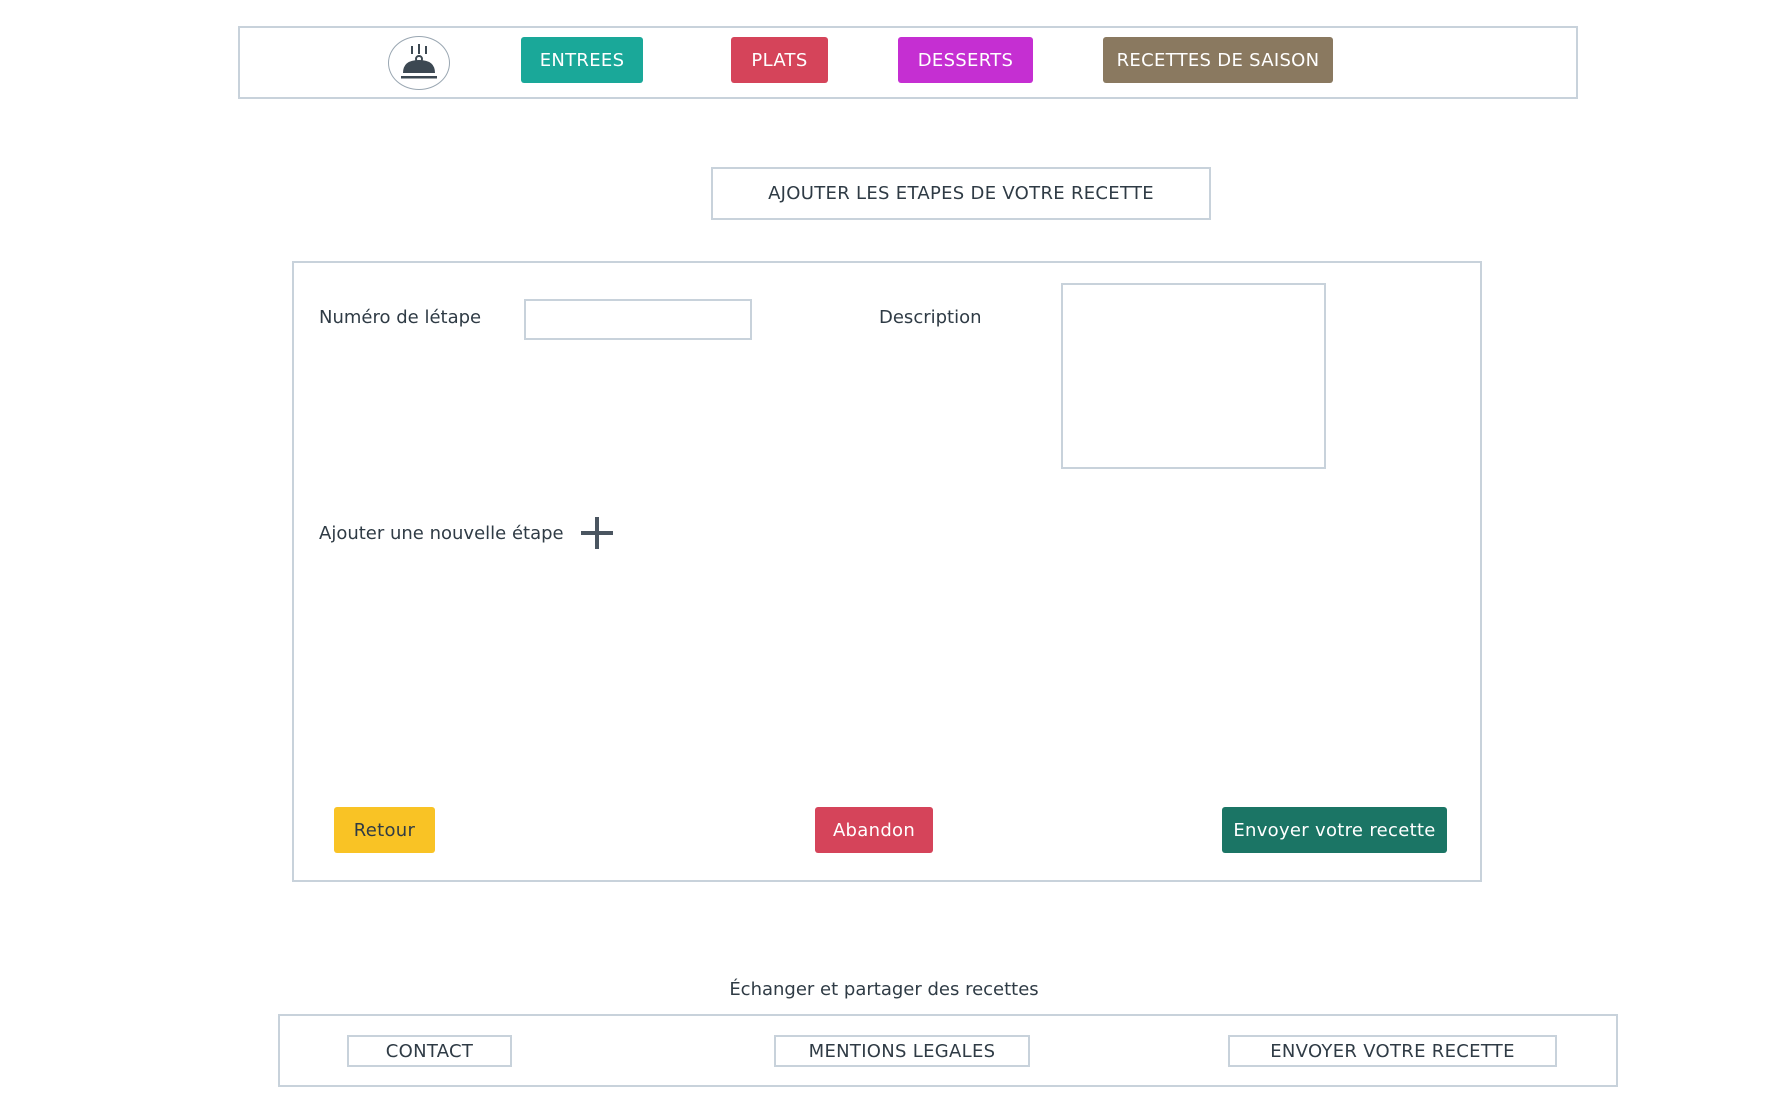 The width and height of the screenshot is (1789, 1104). I want to click on description-label: Description, so click(930, 317).